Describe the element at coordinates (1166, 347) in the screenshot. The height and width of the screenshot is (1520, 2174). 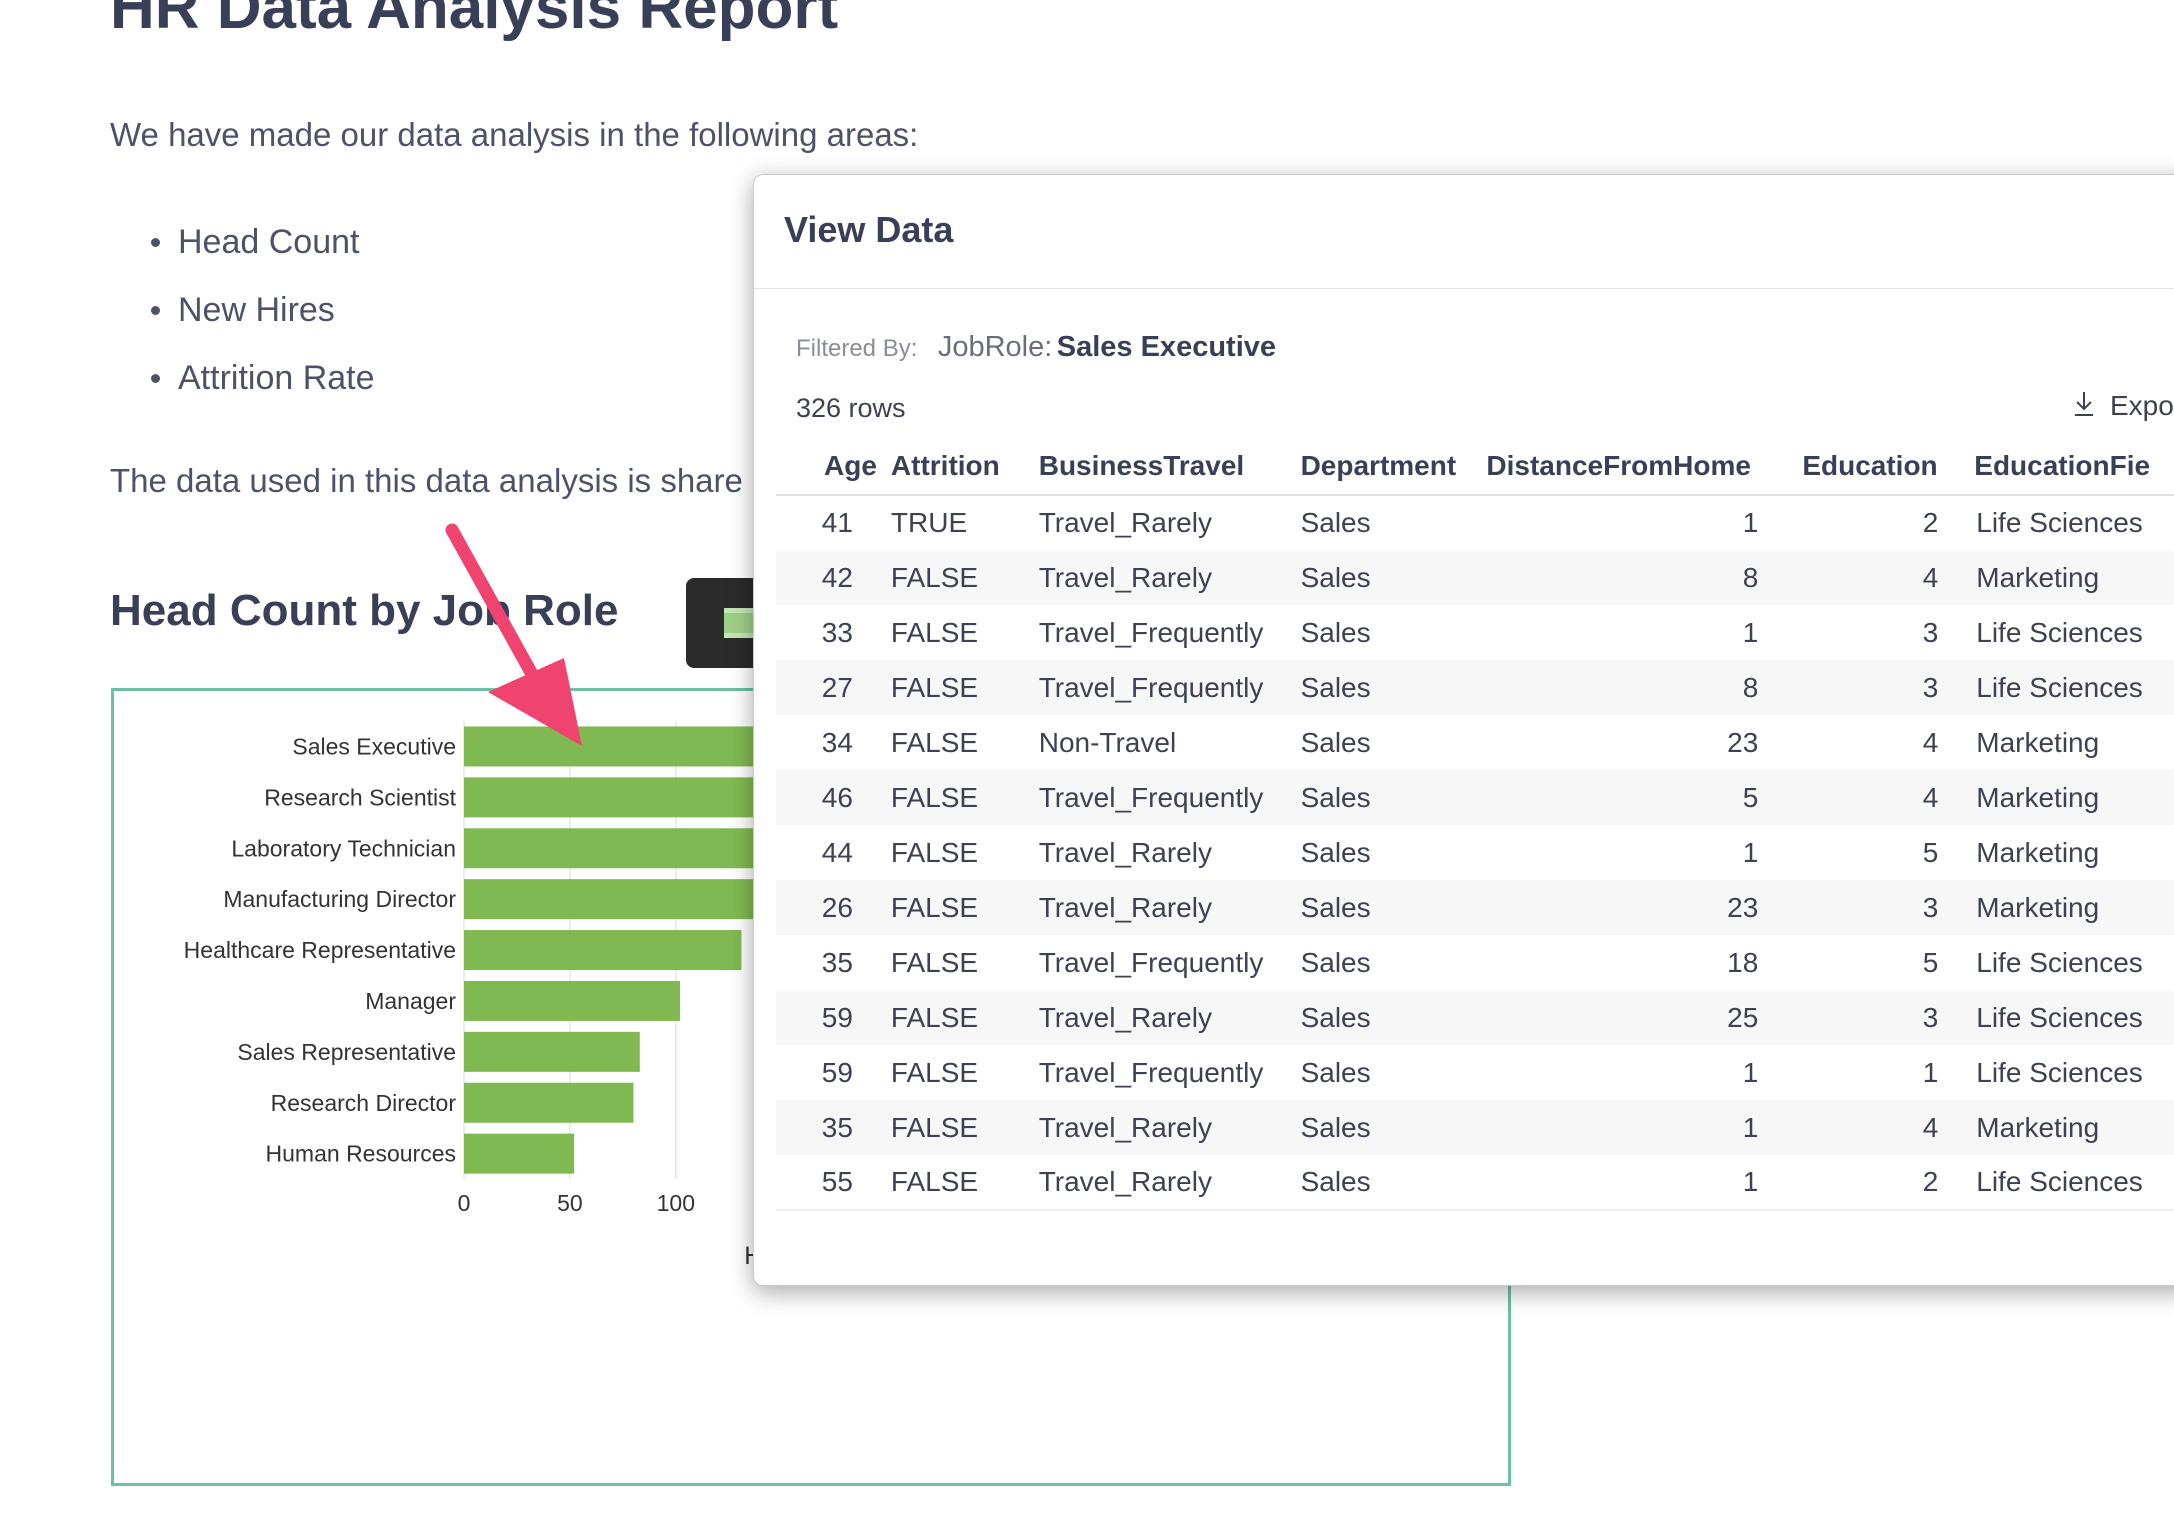
I see `filter-value: Sales Executive` at that location.